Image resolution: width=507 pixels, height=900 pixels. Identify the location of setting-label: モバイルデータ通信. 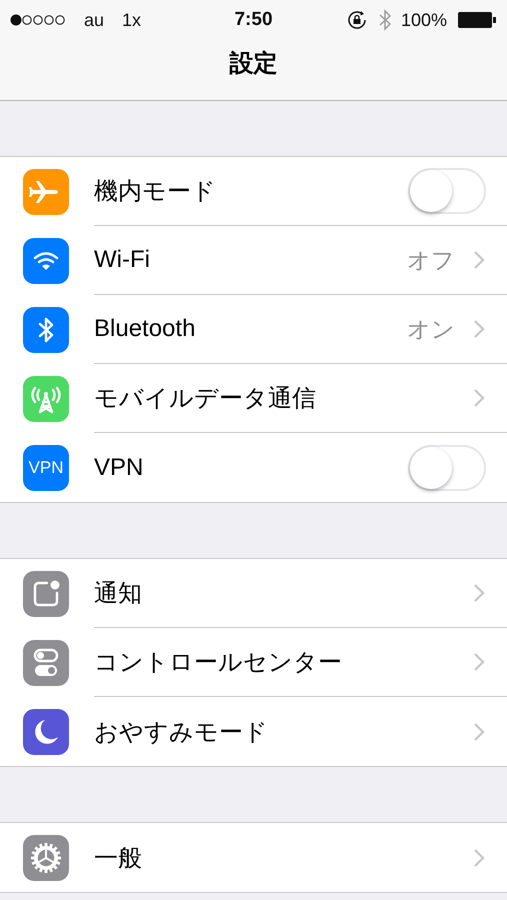
(205, 399).